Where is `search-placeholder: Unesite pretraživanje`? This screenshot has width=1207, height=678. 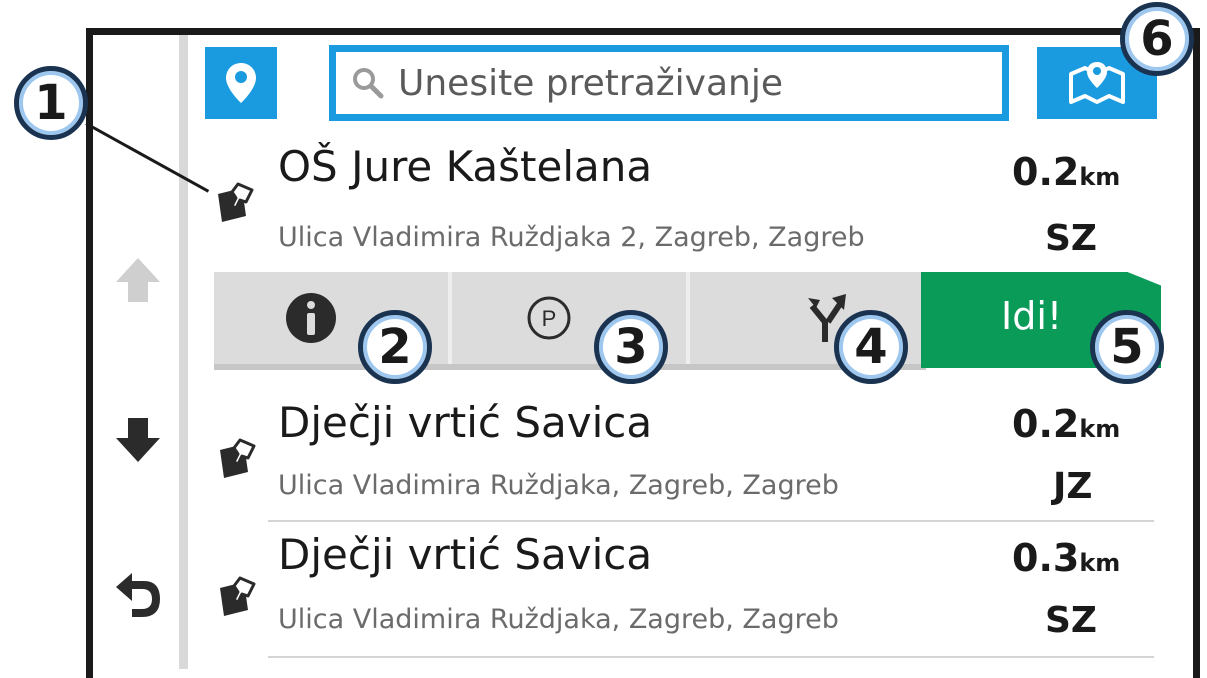
search-placeholder: Unesite pretraživanje is located at coordinates (590, 83).